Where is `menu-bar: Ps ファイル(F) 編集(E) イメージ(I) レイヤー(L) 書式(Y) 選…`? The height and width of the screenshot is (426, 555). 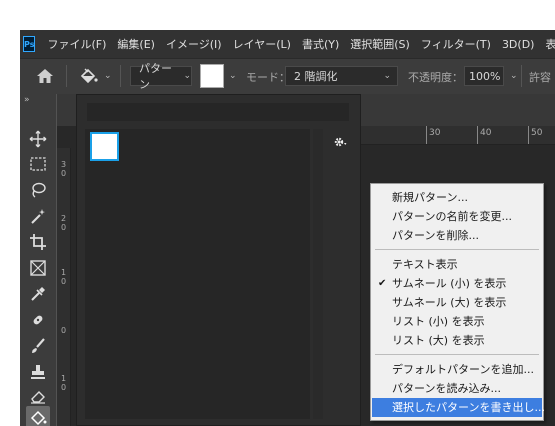
menu-bar: Ps ファイル(F) 編集(E) イメージ(I) レイヤー(L) 書式(Y) 選… is located at coordinates (287, 44).